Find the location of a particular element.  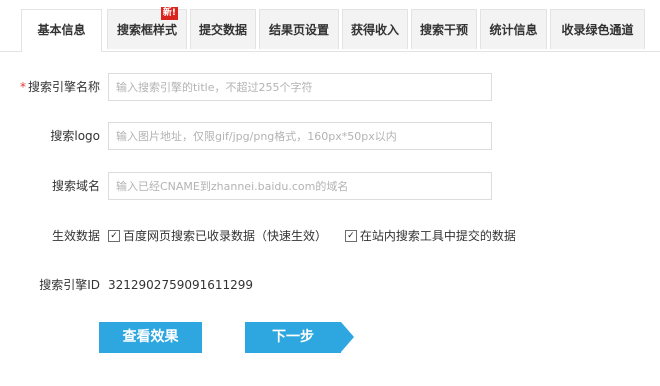

engine-name-input is located at coordinates (300, 87).